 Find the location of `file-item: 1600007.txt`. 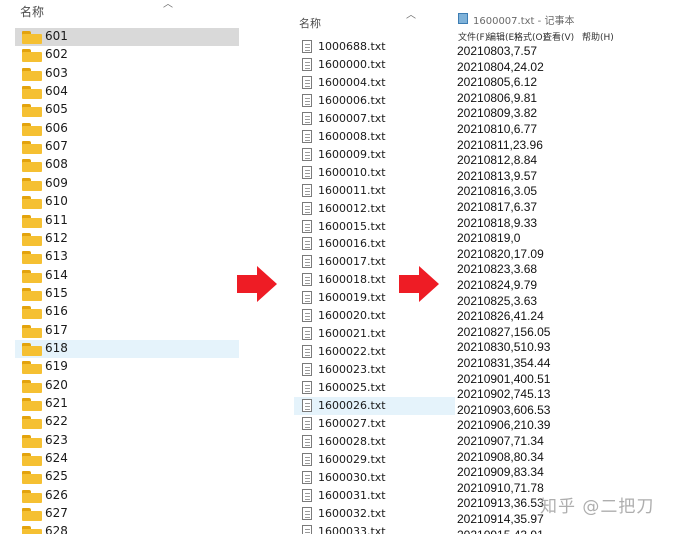

file-item: 1600007.txt is located at coordinates (374, 119).